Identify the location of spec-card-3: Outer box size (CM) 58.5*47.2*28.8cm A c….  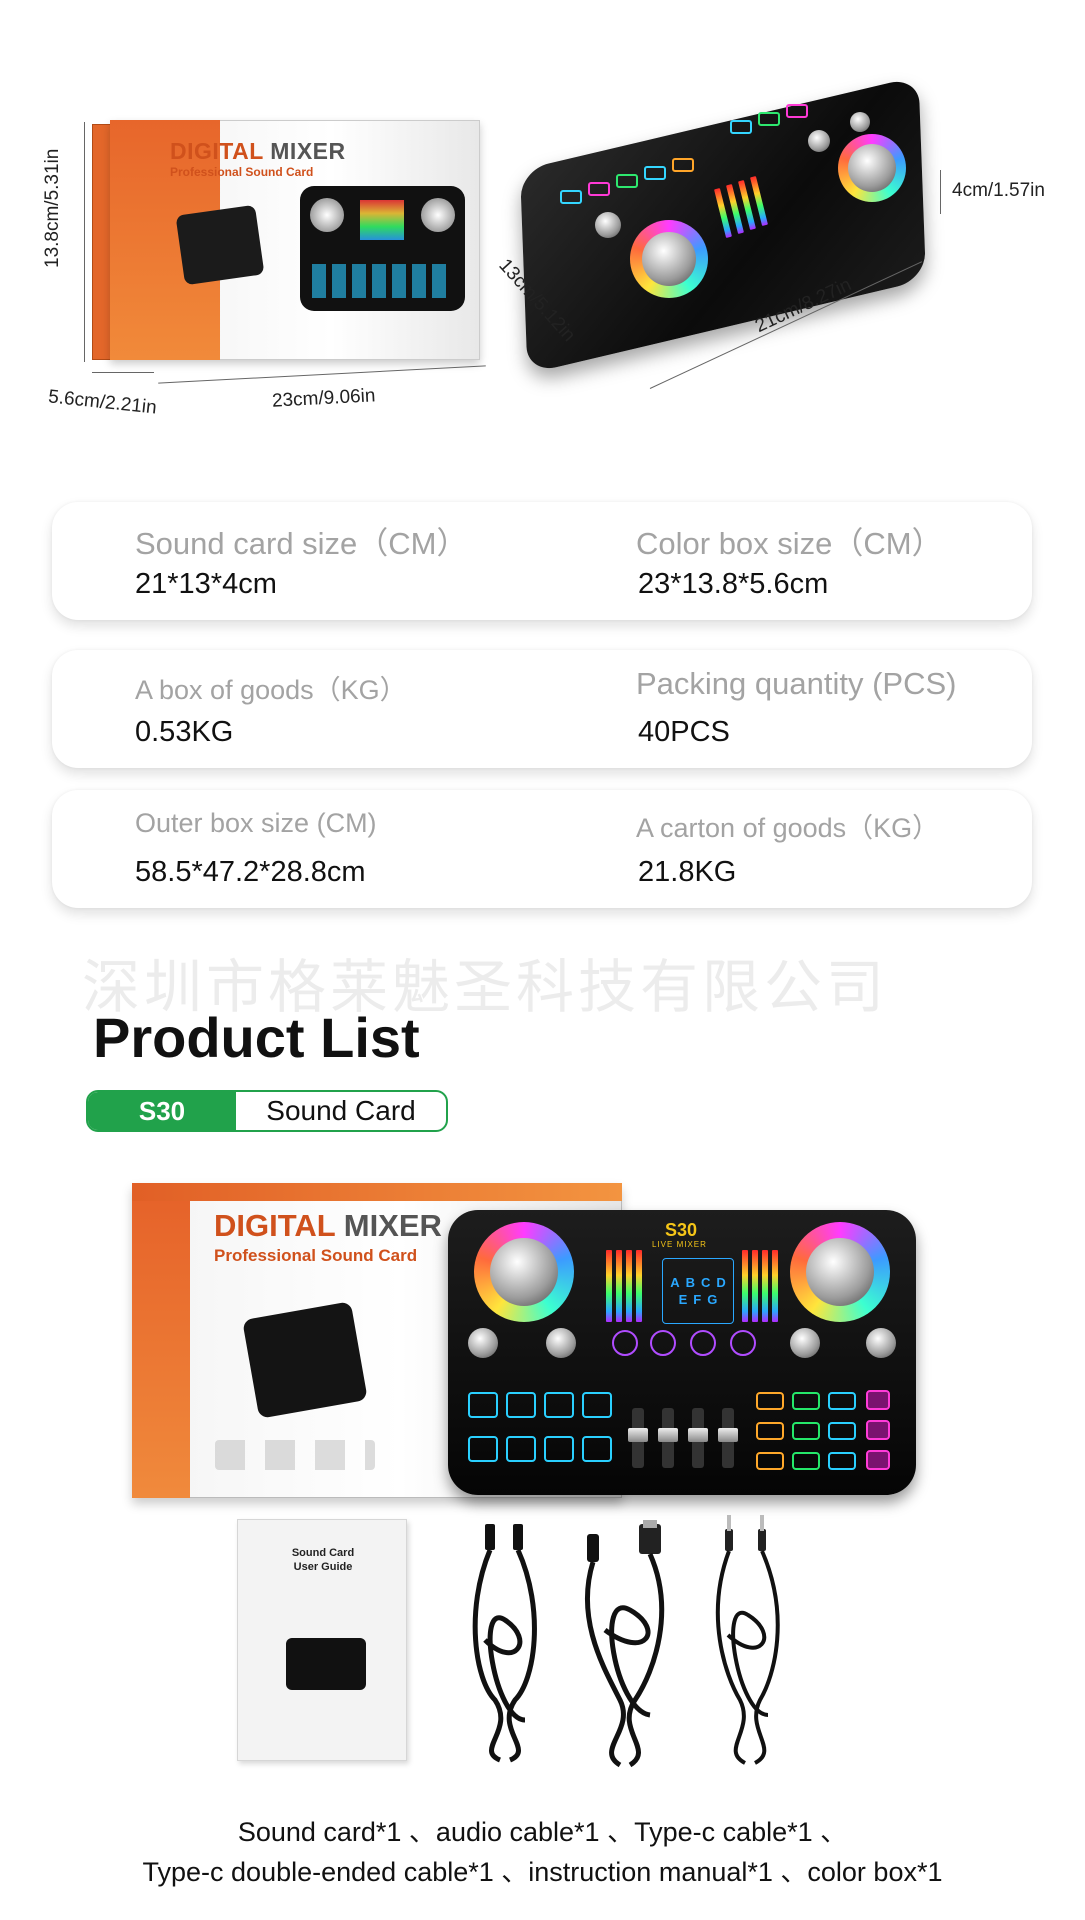
(542, 849).